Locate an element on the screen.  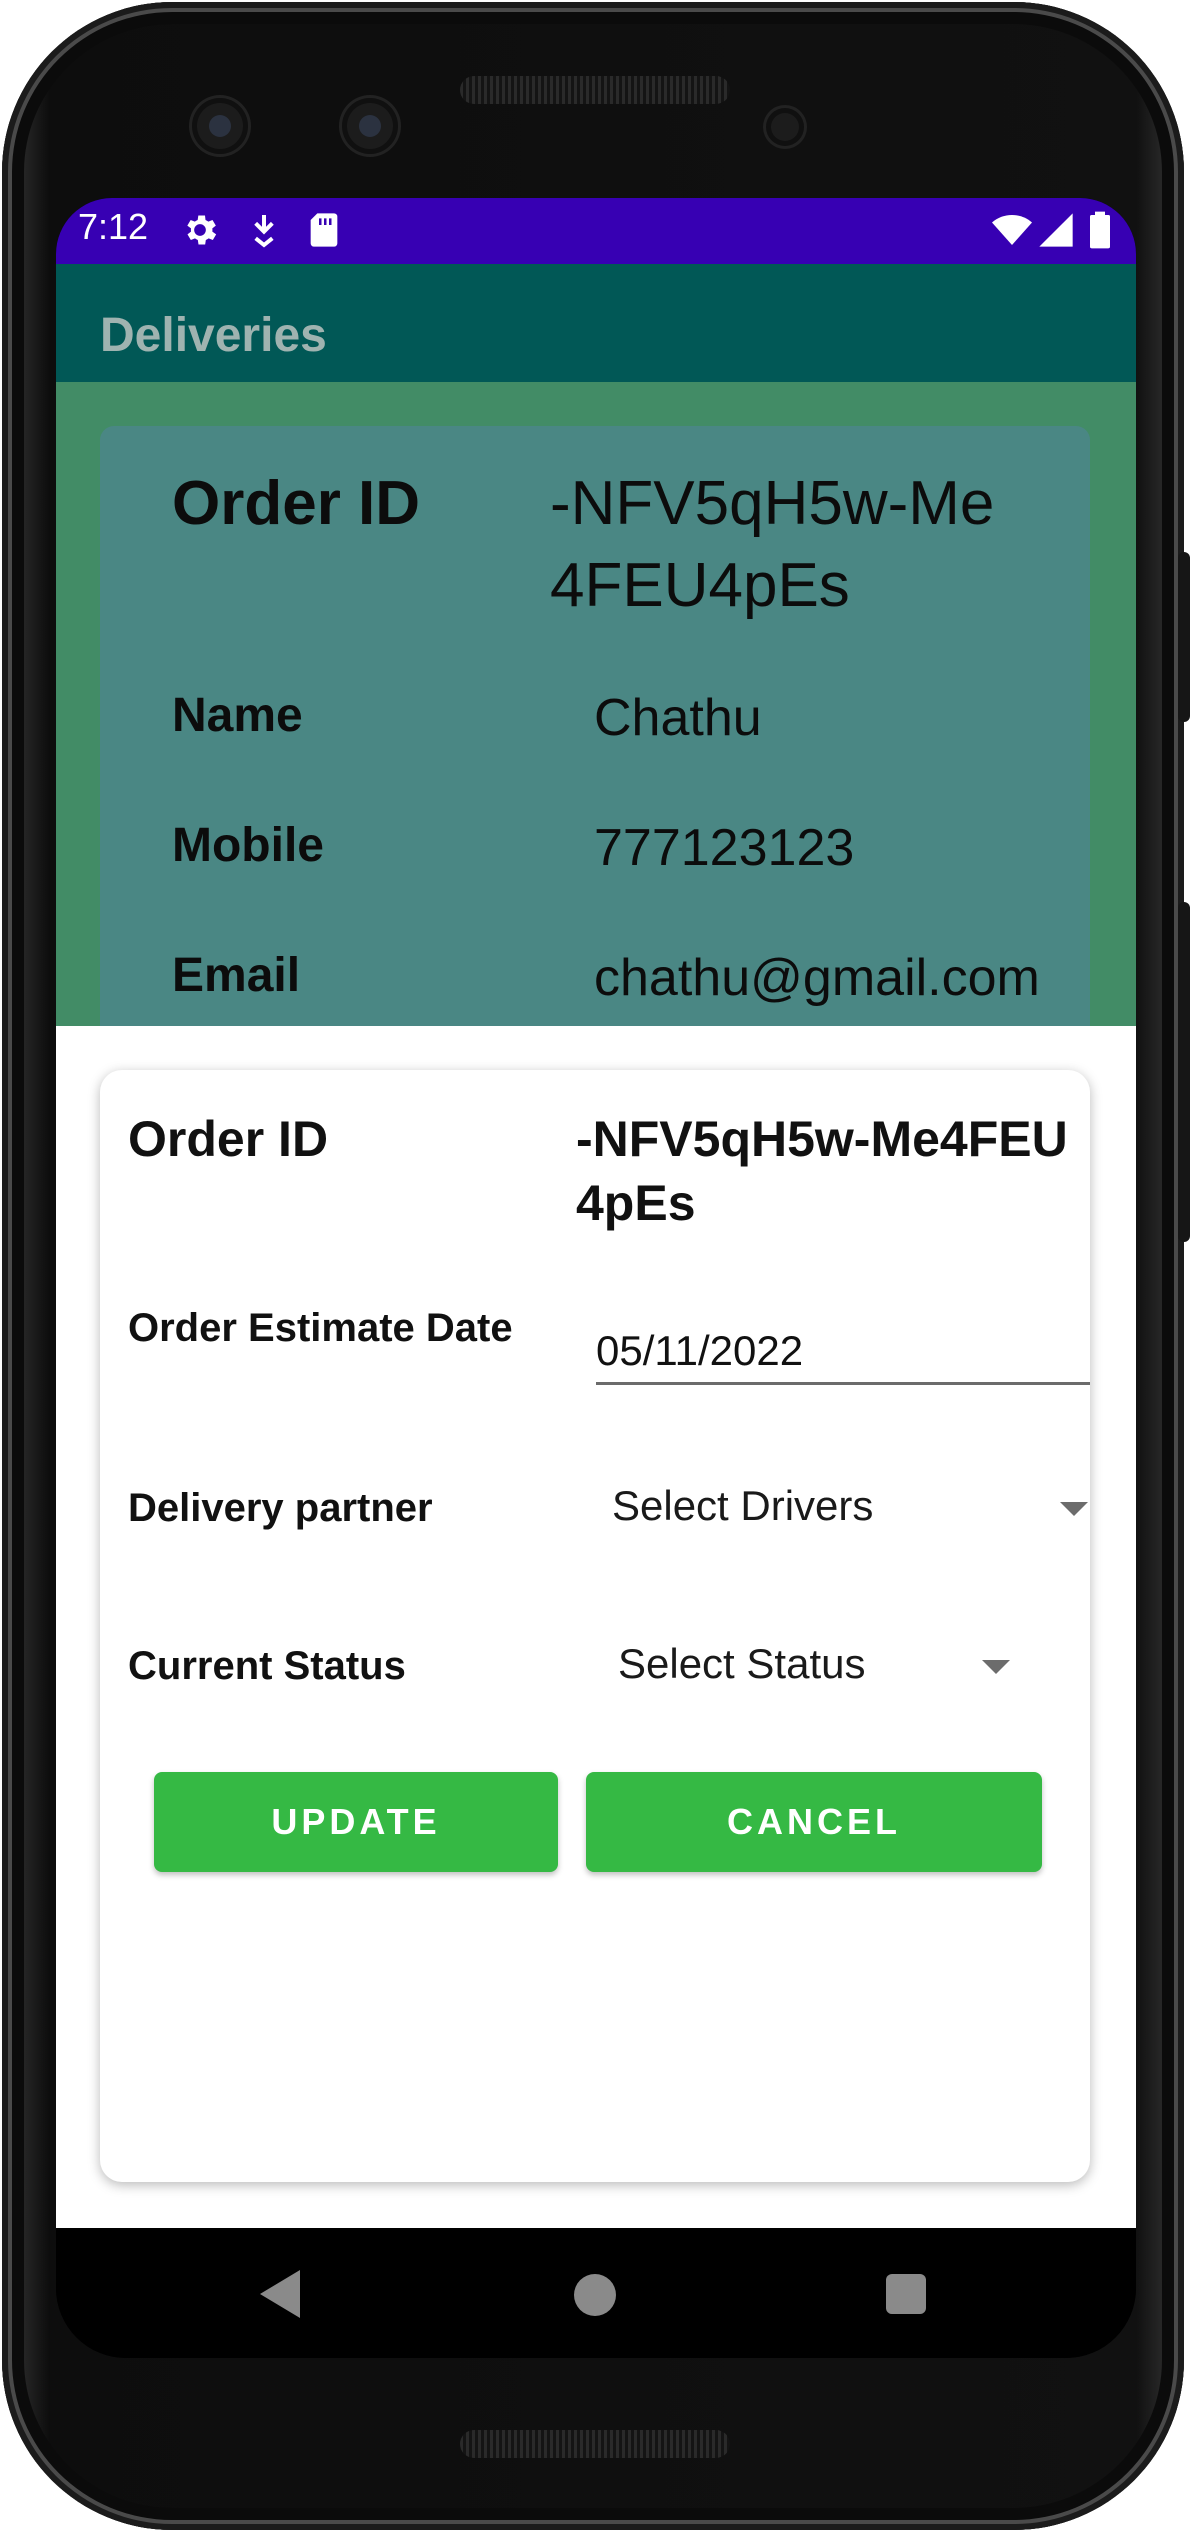
bottom-speaker is located at coordinates (595, 2444).